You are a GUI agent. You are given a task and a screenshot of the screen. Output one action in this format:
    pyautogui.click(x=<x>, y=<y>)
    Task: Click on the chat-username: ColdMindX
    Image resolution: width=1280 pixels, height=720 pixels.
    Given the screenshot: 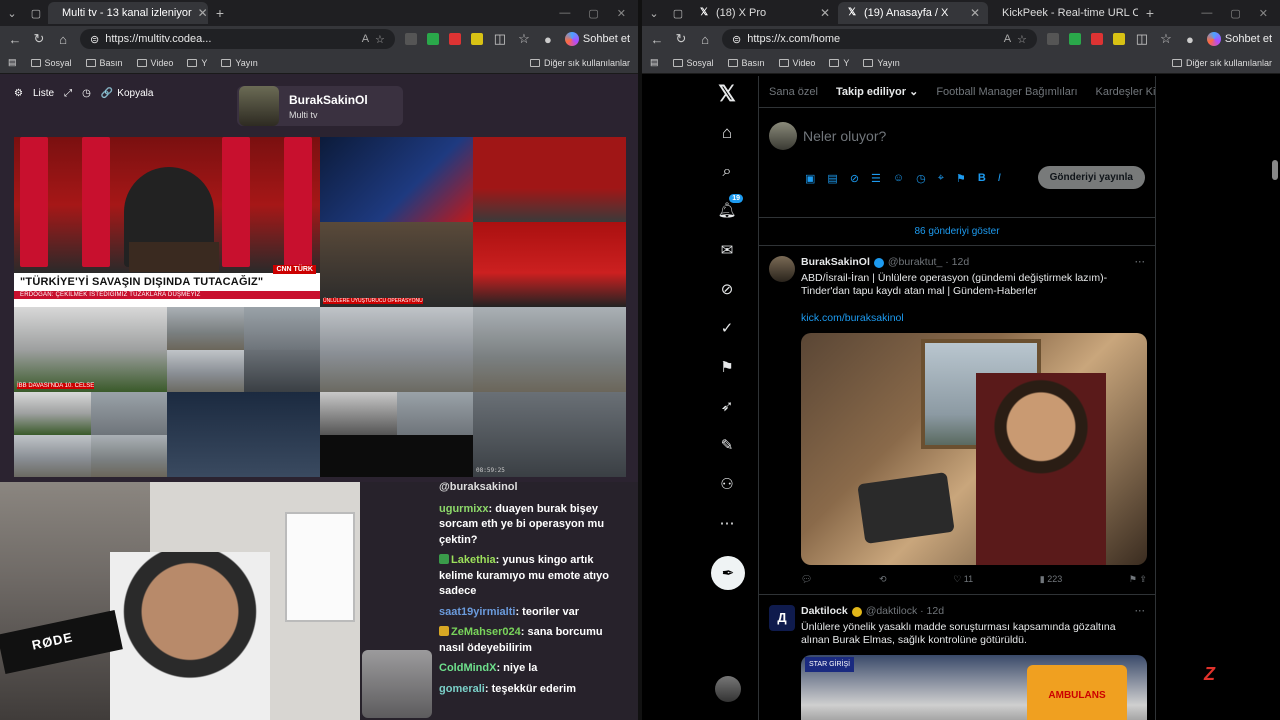 What is the action you would take?
    pyautogui.click(x=467, y=668)
    